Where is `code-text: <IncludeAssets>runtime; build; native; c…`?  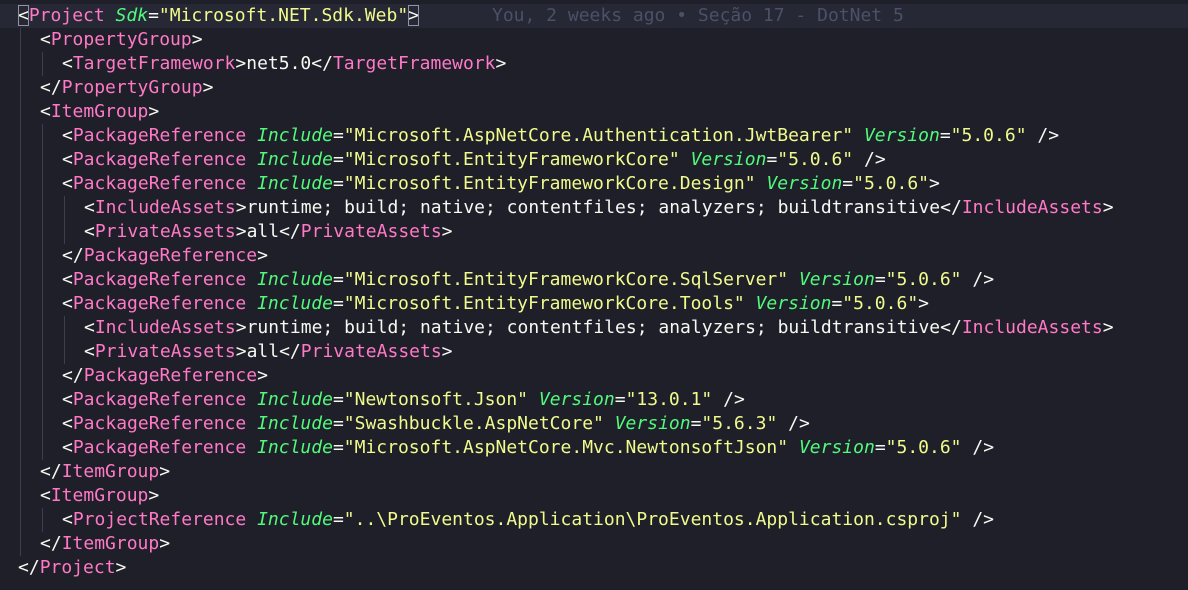 code-text: <IncludeAssets>runtime; build; native; c… is located at coordinates (599, 208).